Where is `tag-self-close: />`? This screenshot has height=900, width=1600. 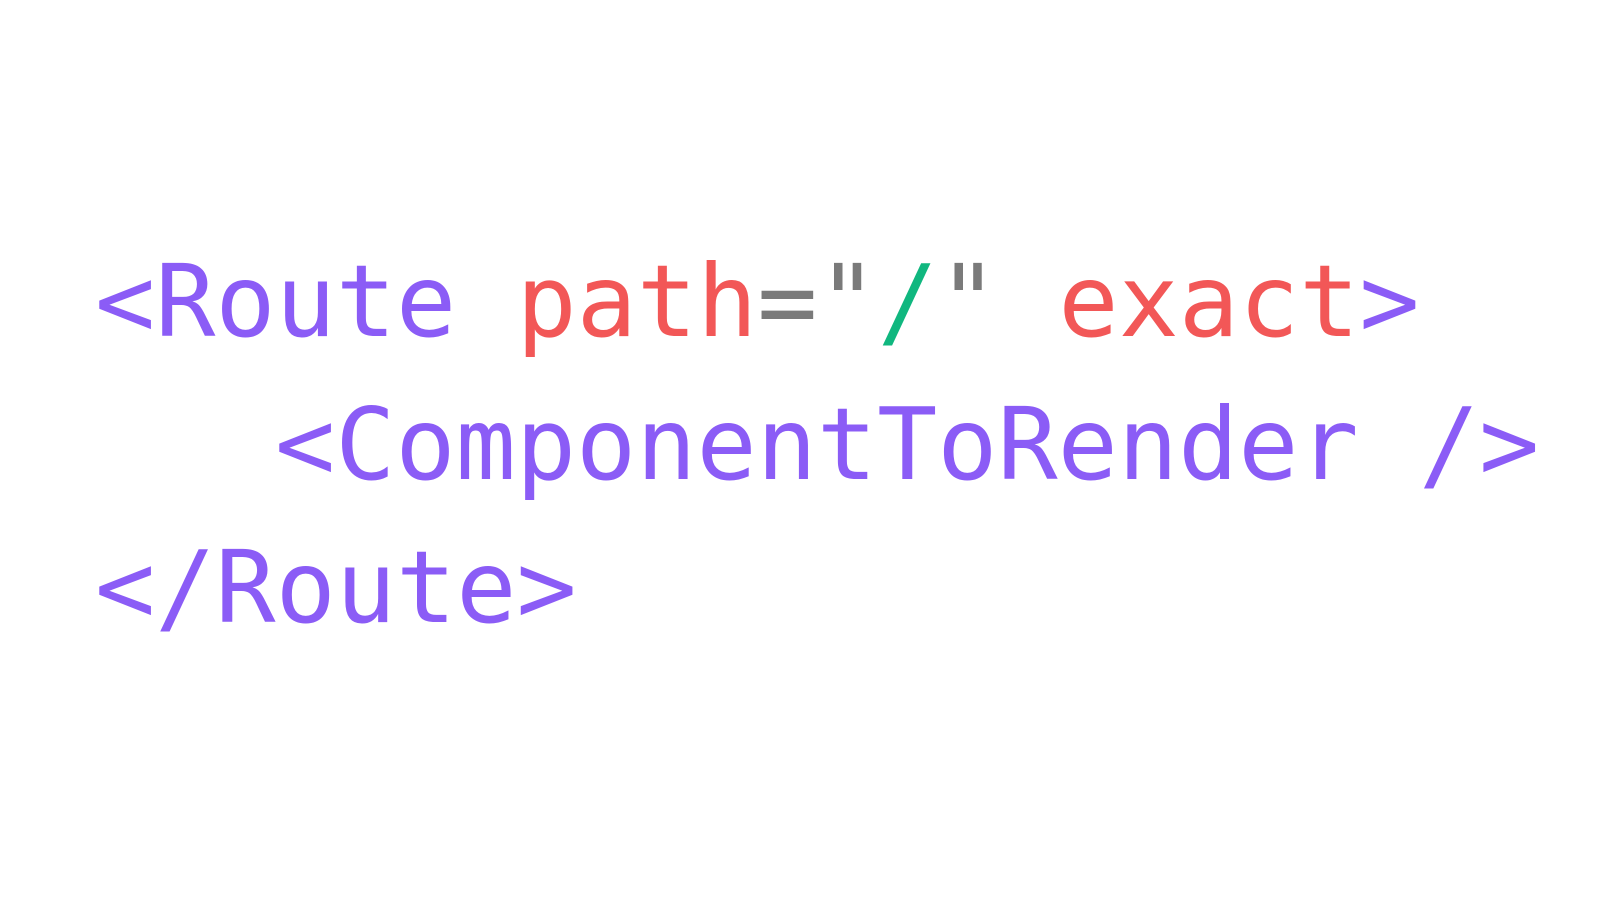
tag-self-close: /> is located at coordinates (1479, 444).